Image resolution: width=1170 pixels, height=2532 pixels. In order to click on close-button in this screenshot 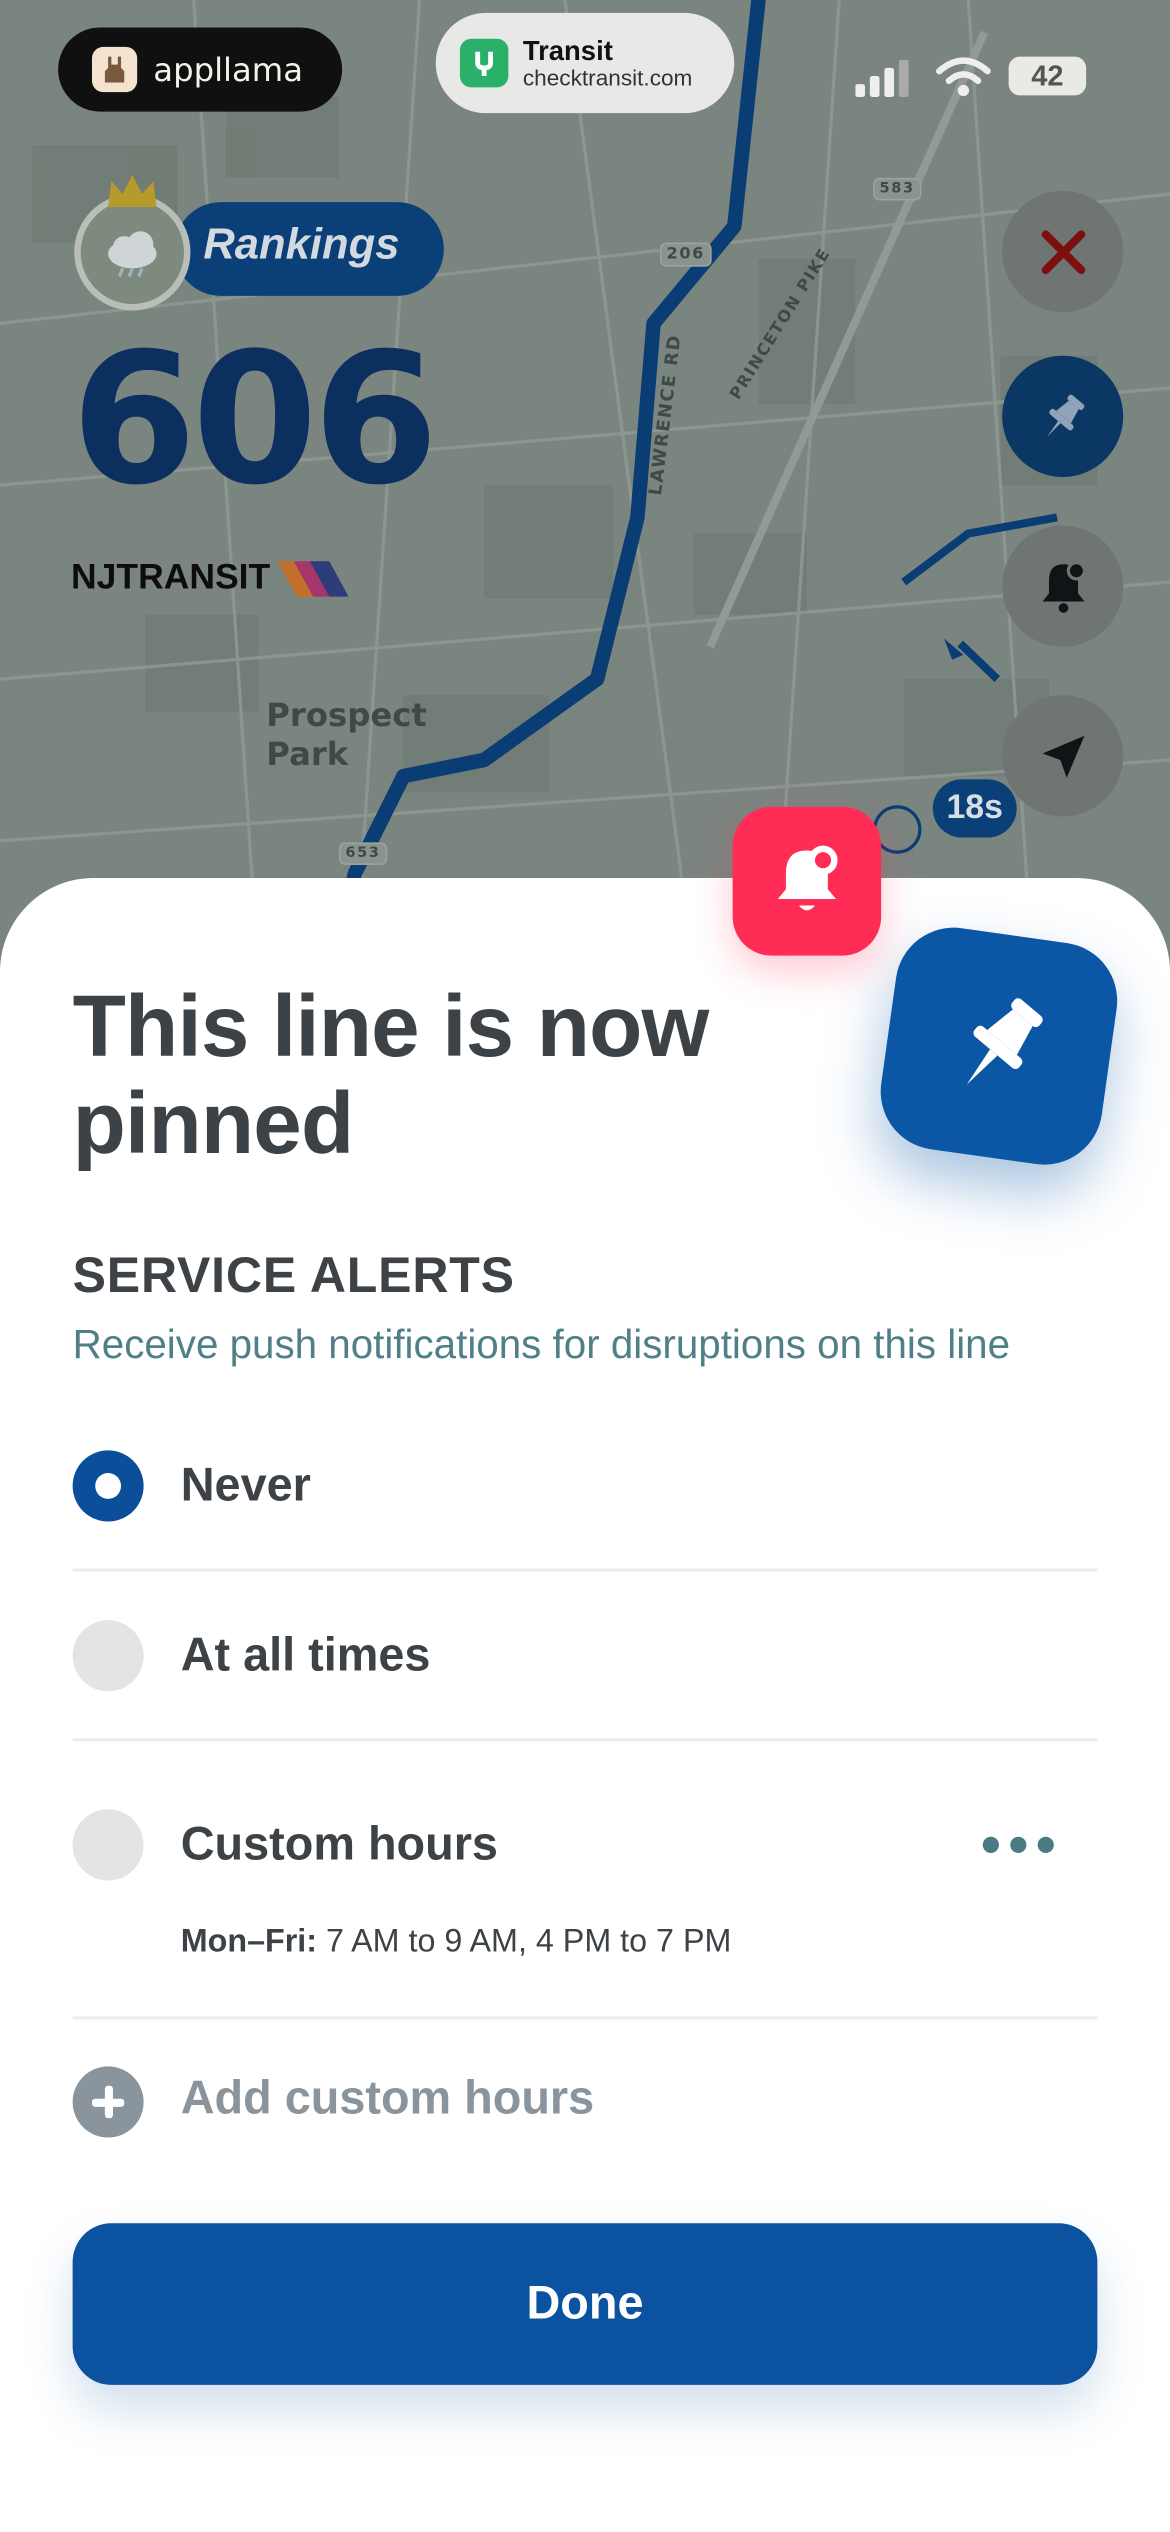, I will do `click(1063, 251)`.